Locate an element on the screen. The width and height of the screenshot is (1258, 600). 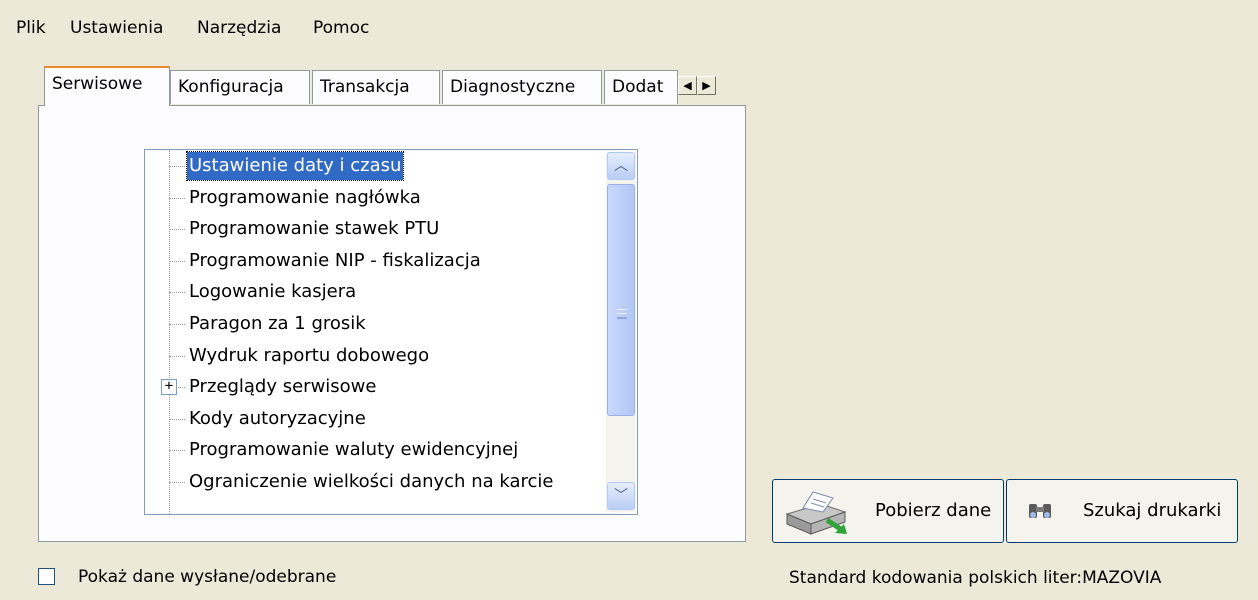
menu-pomoc: Pomoc is located at coordinates (341, 28).